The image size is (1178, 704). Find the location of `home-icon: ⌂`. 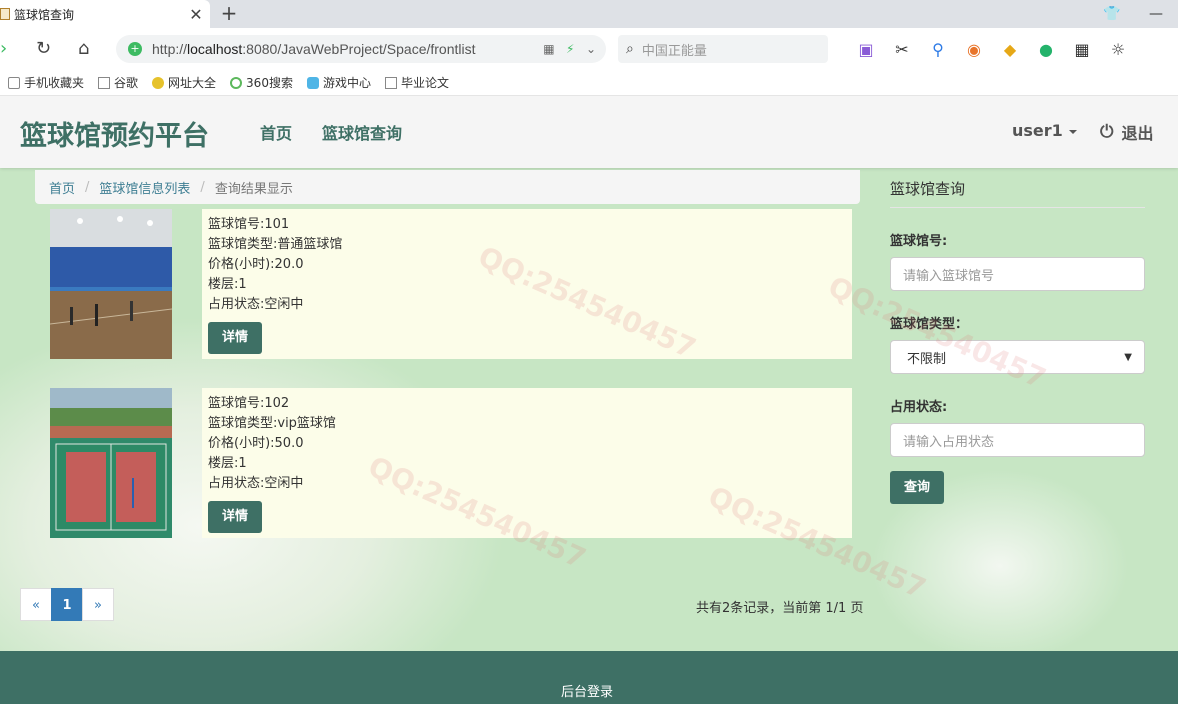

home-icon: ⌂ is located at coordinates (83, 49).